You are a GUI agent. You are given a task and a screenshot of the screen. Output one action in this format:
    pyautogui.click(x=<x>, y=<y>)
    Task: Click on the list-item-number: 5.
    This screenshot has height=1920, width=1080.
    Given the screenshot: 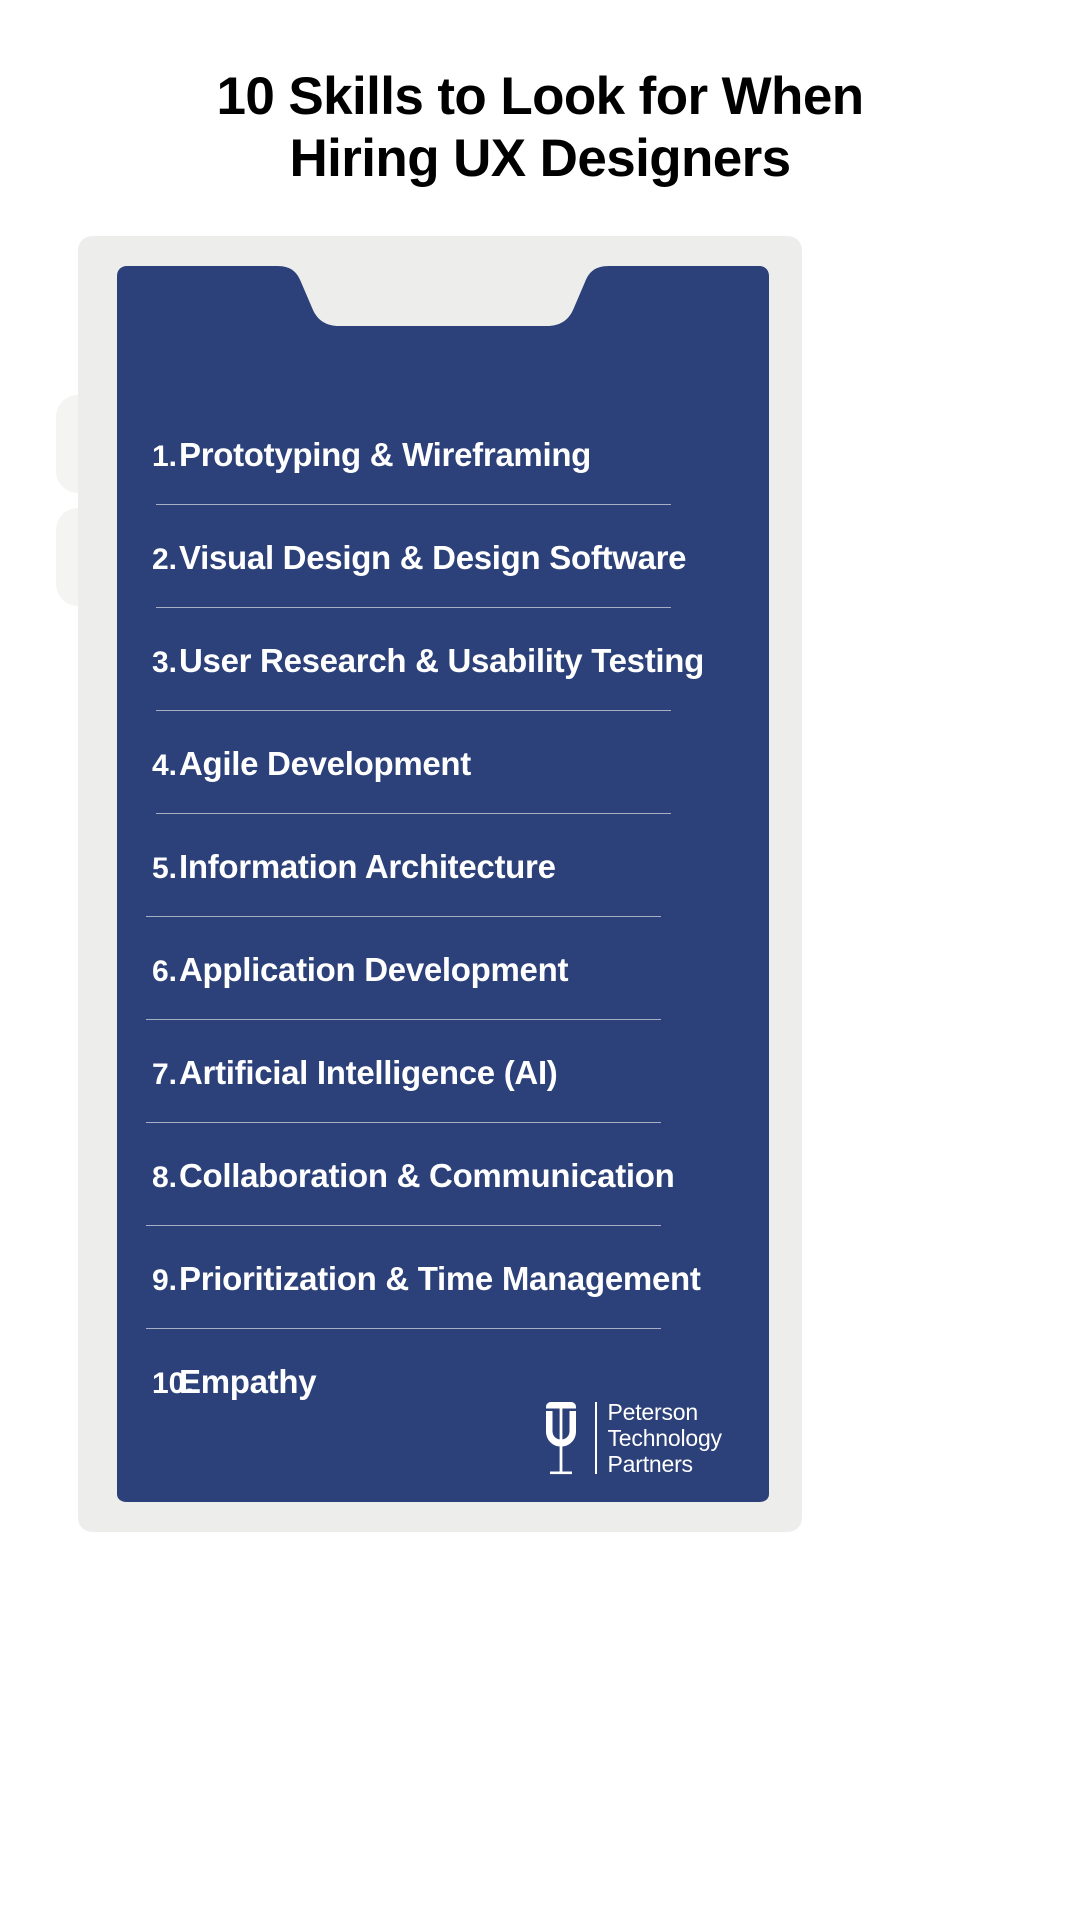 What is the action you would take?
    pyautogui.click(x=165, y=868)
    